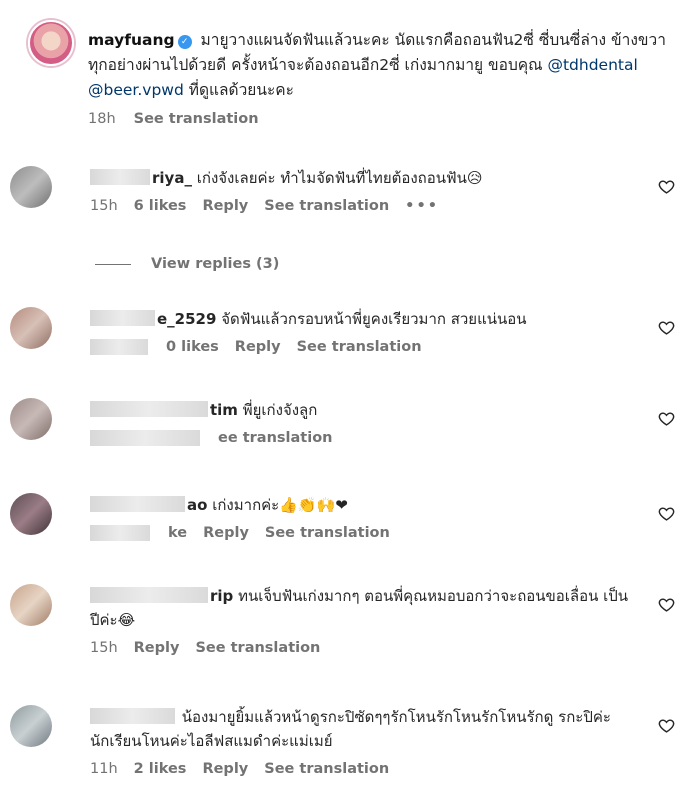  I want to click on comment-meta: ke Reply See translation, so click(362, 533).